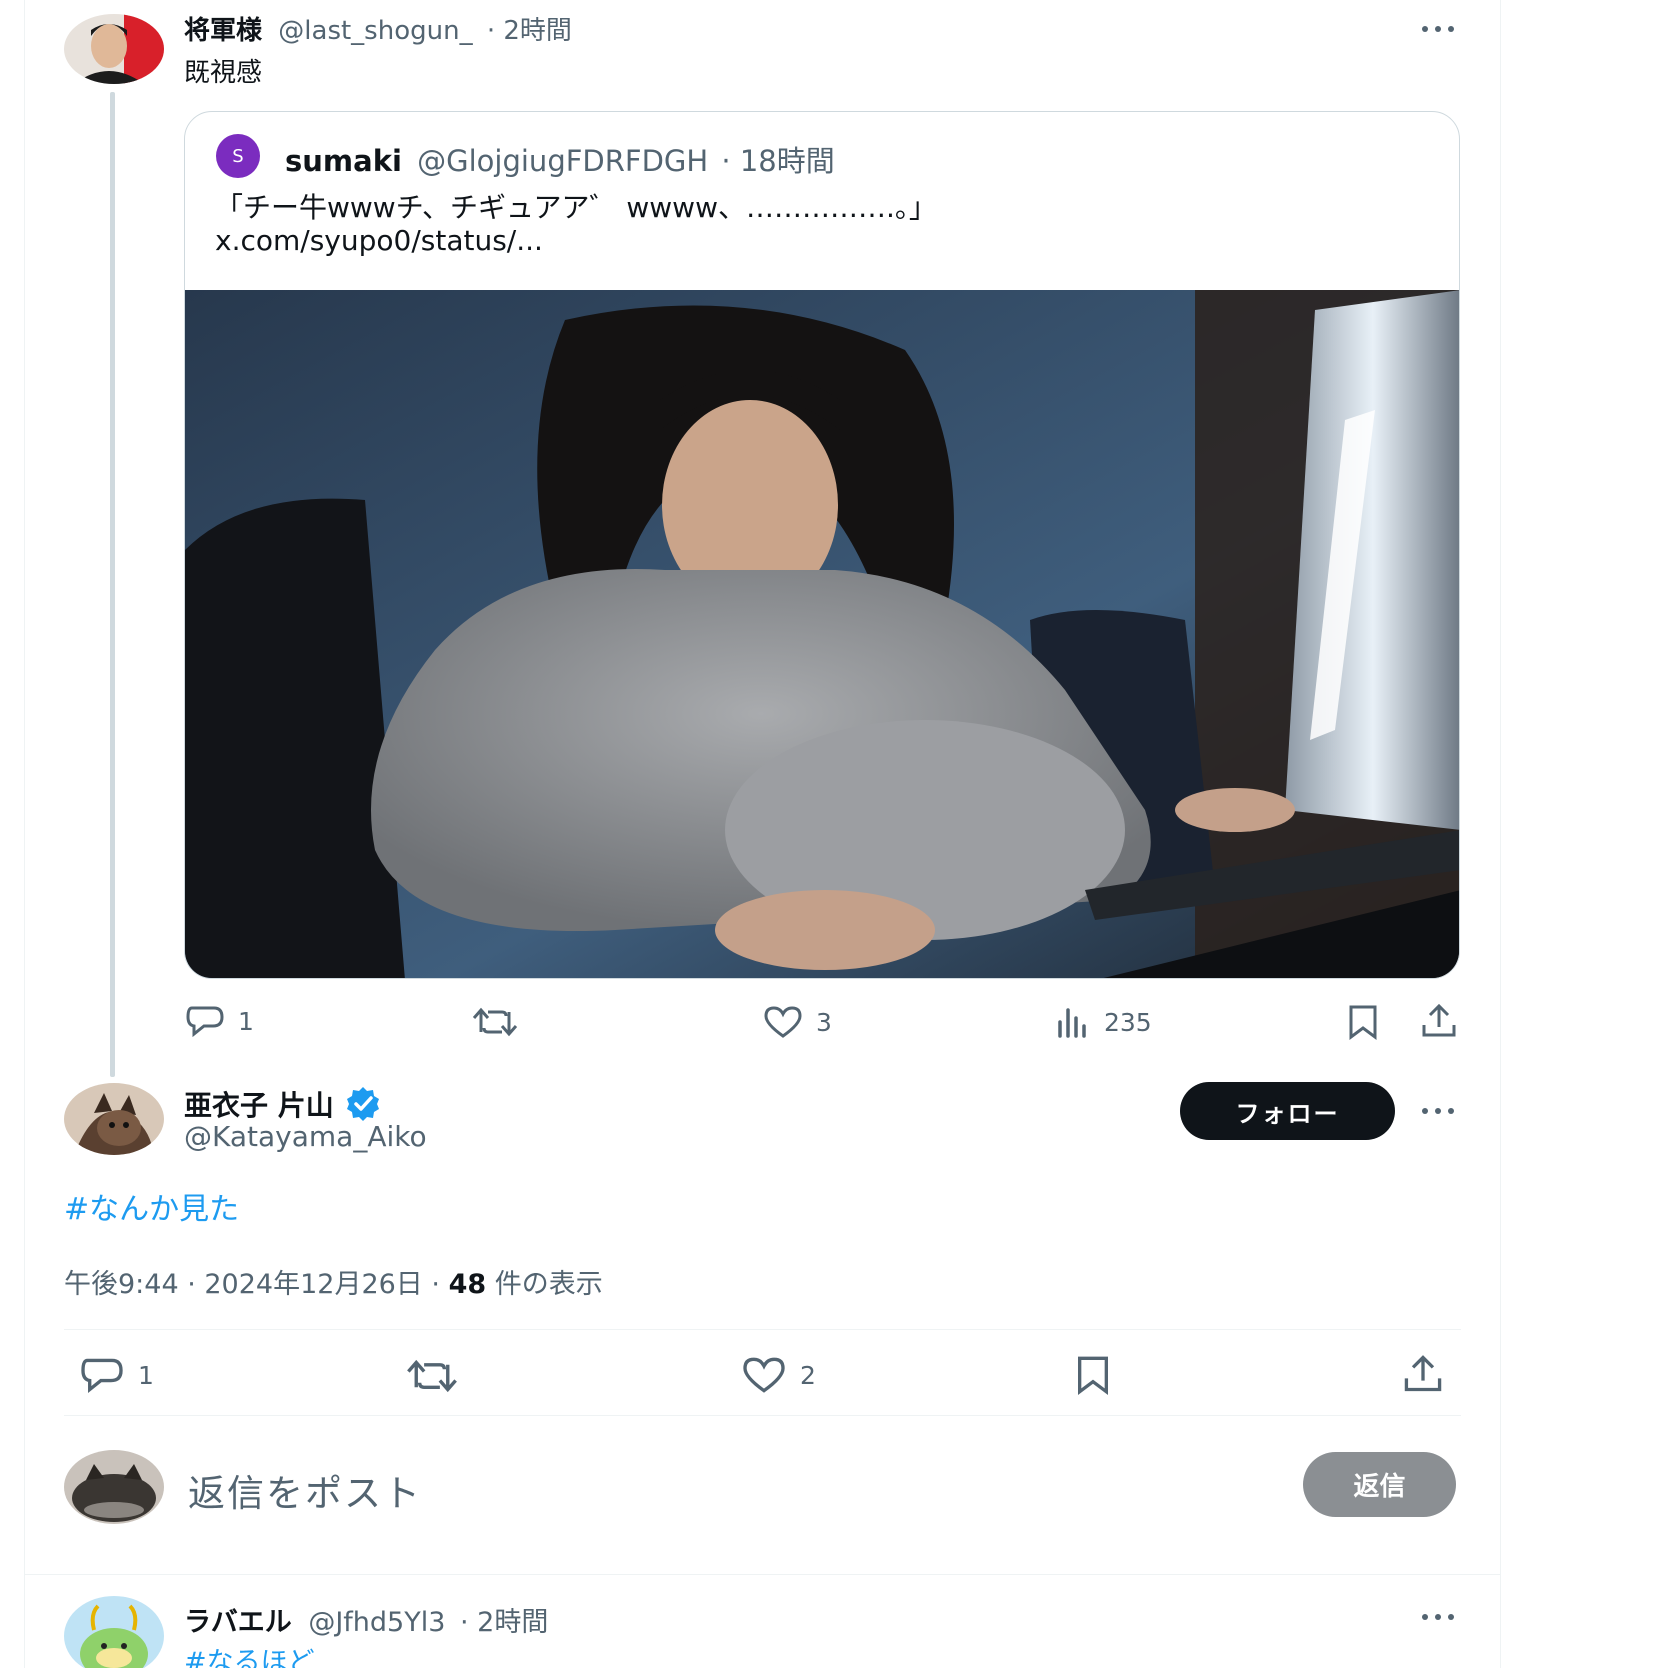 The height and width of the screenshot is (1668, 1668). Describe the element at coordinates (375, 31) in the screenshot. I see `author-handle: @last_shogun_` at that location.